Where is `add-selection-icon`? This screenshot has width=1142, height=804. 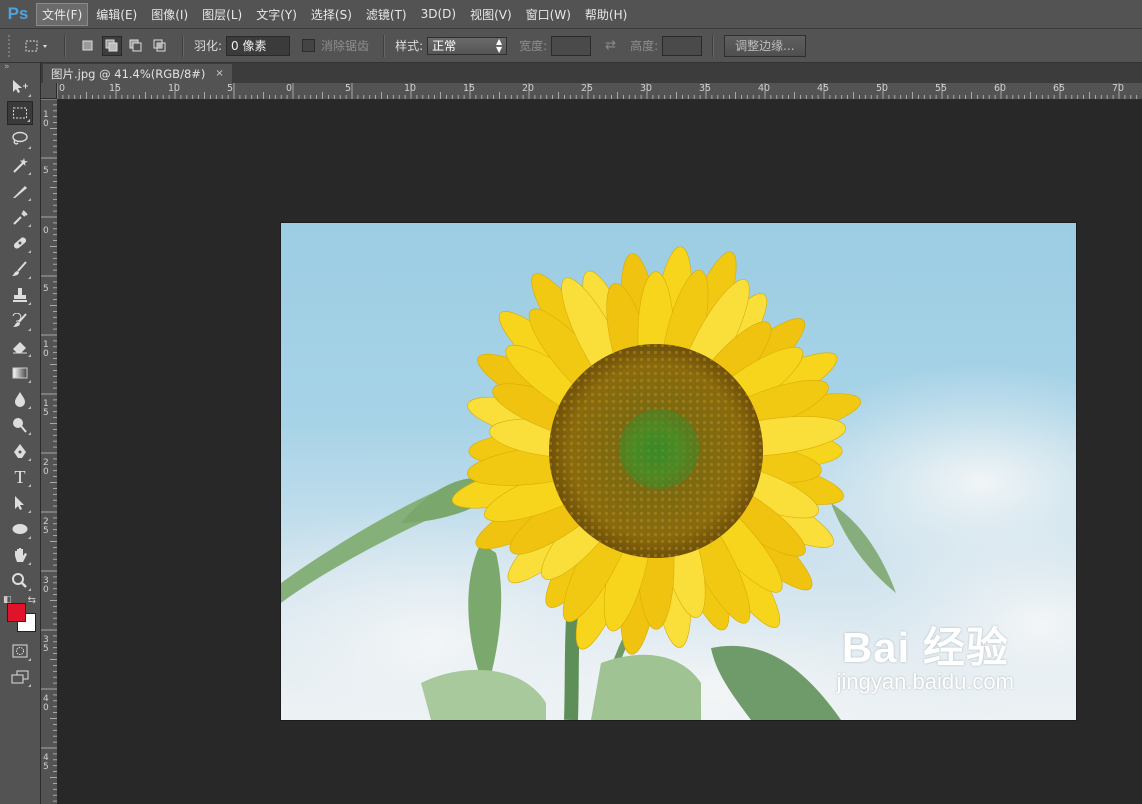 add-selection-icon is located at coordinates (111, 45).